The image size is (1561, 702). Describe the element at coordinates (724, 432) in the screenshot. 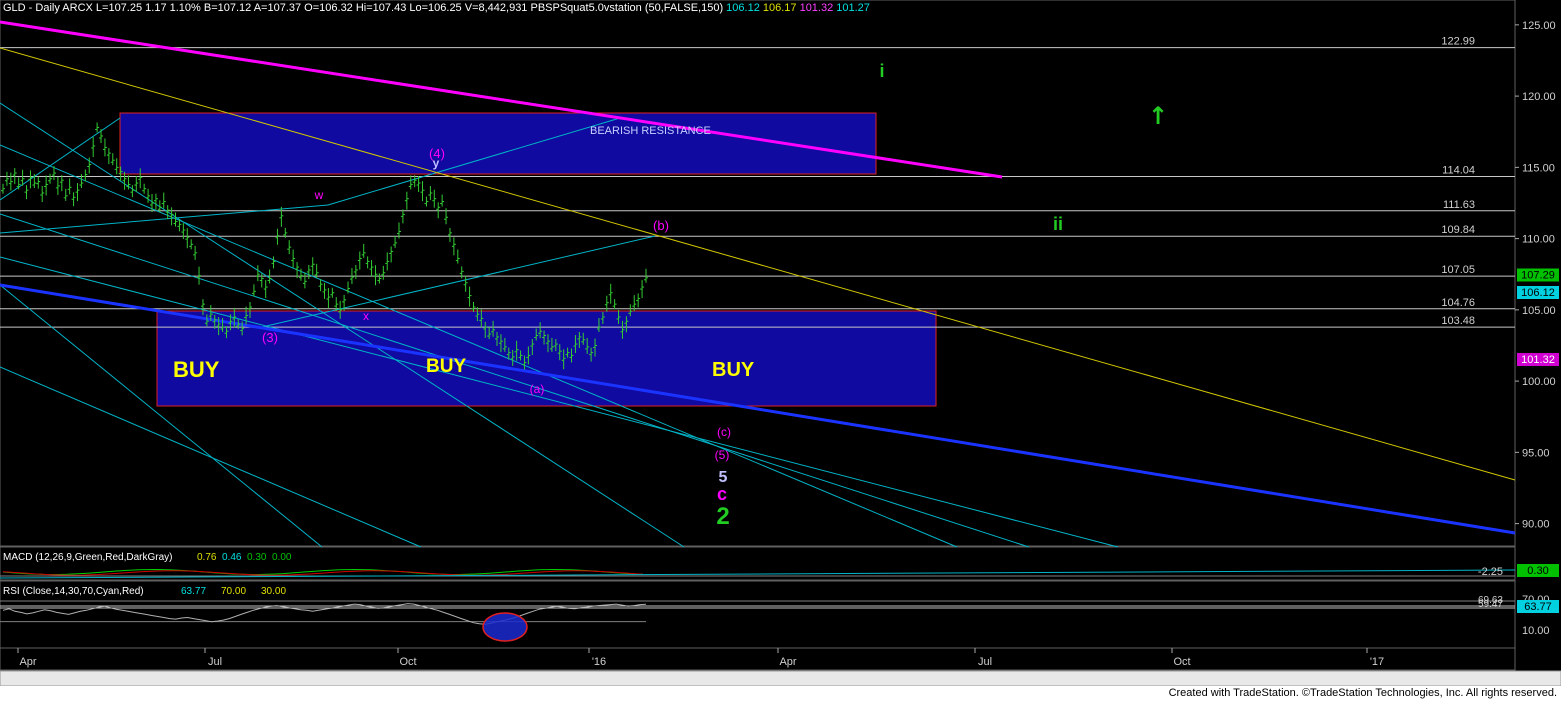

I see `wave-label-(c): (c)` at that location.